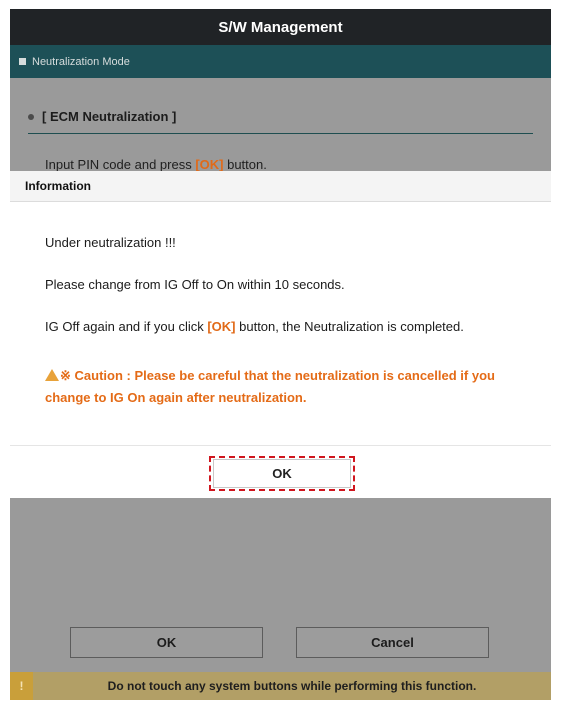  Describe the element at coordinates (245, 164) in the screenshot. I see `pin-instruction-suffix: button.` at that location.